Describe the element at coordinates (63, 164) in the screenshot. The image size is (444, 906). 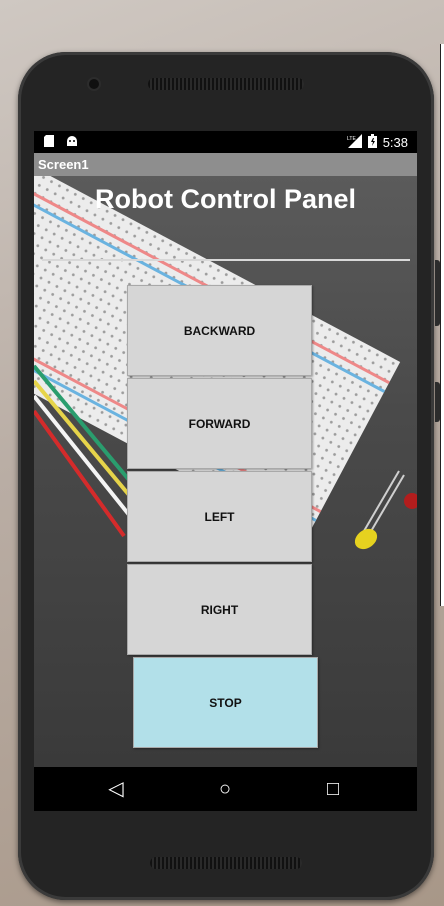
I see `app-title: Screen1` at that location.